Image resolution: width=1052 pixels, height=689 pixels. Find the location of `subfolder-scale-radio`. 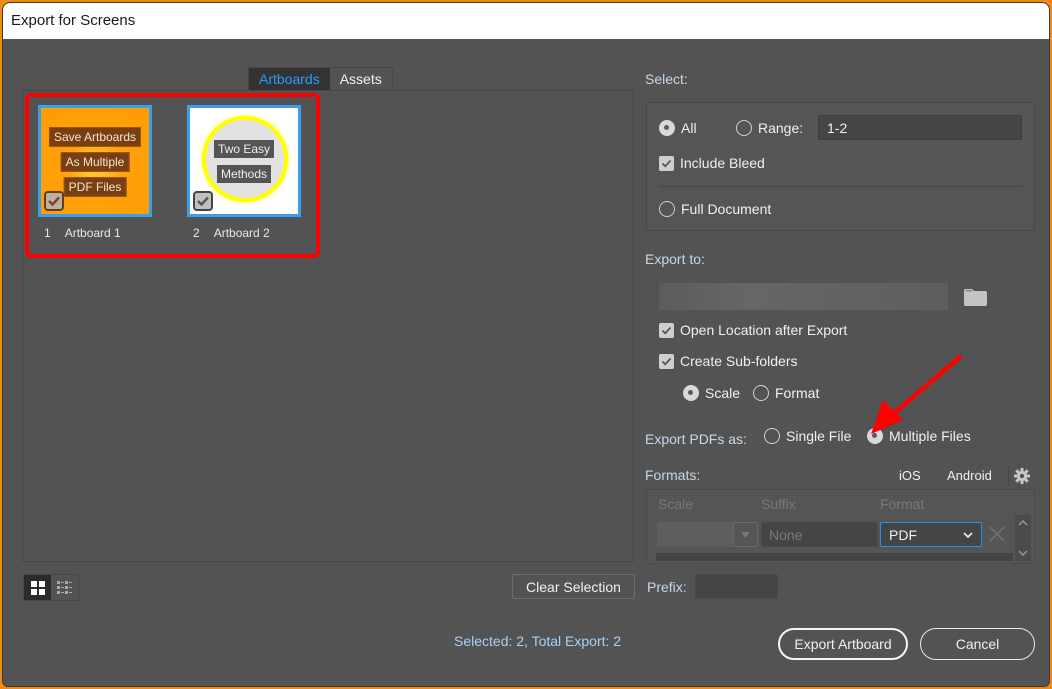

subfolder-scale-radio is located at coordinates (691, 393).